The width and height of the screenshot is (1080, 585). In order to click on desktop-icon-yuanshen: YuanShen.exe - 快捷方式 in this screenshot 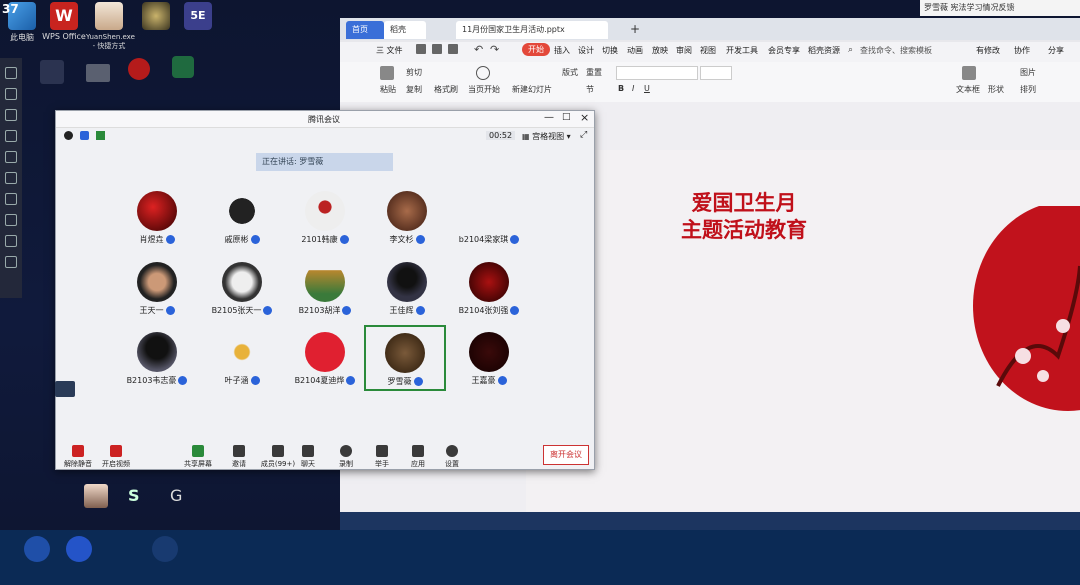, I will do `click(110, 26)`.